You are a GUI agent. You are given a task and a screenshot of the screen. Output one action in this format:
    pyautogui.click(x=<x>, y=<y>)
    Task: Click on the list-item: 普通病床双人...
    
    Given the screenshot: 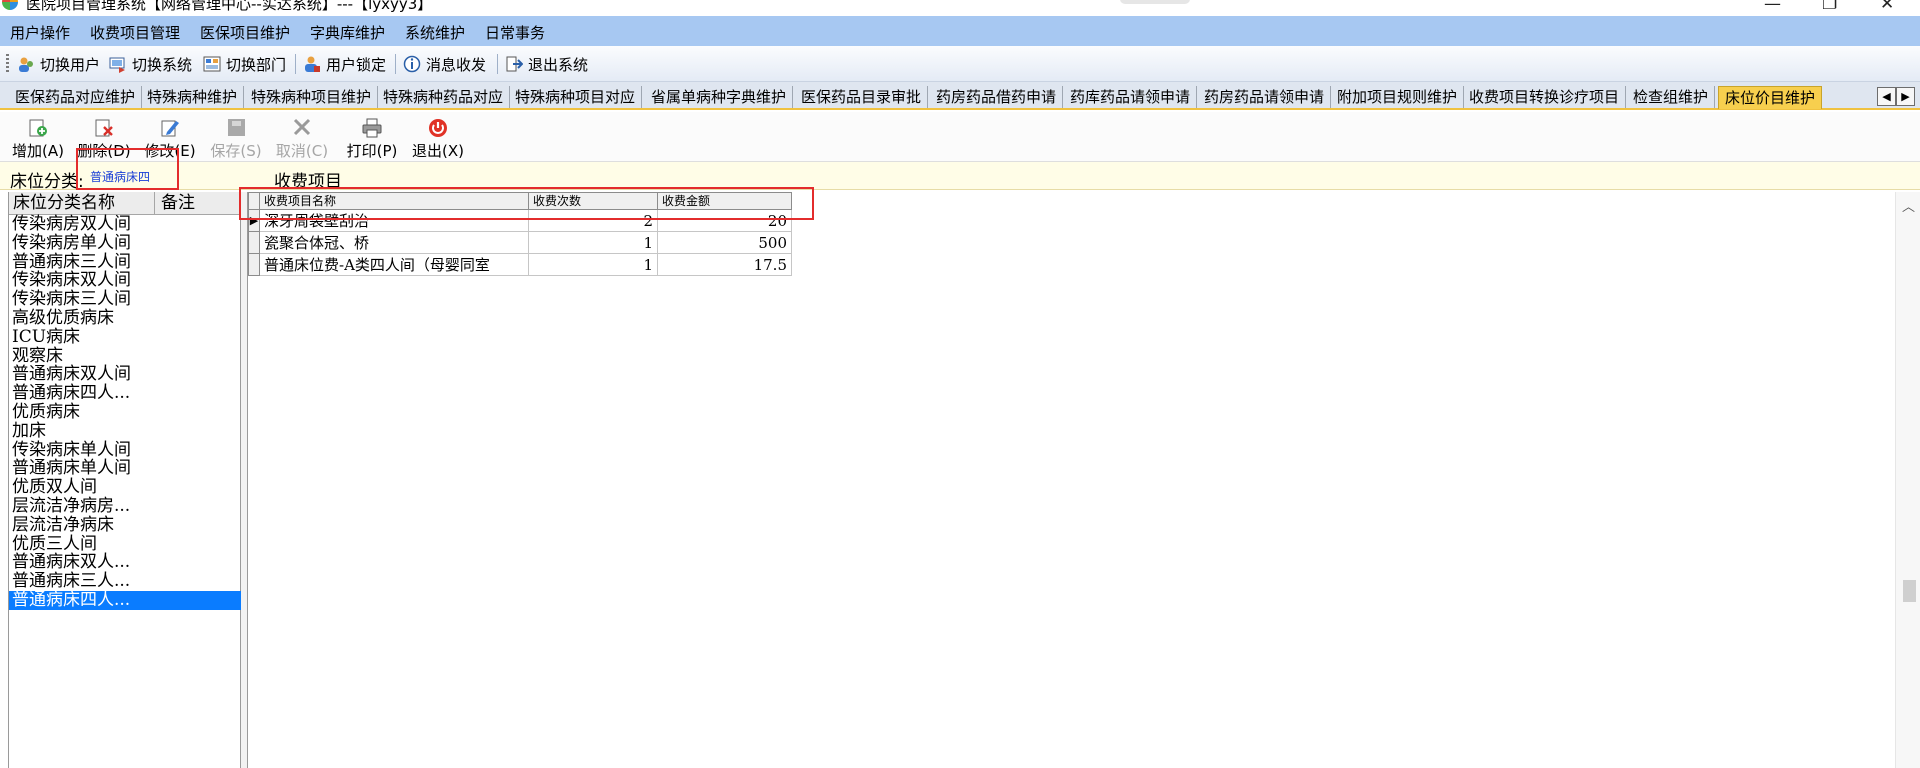 What is the action you would take?
    pyautogui.click(x=125, y=562)
    